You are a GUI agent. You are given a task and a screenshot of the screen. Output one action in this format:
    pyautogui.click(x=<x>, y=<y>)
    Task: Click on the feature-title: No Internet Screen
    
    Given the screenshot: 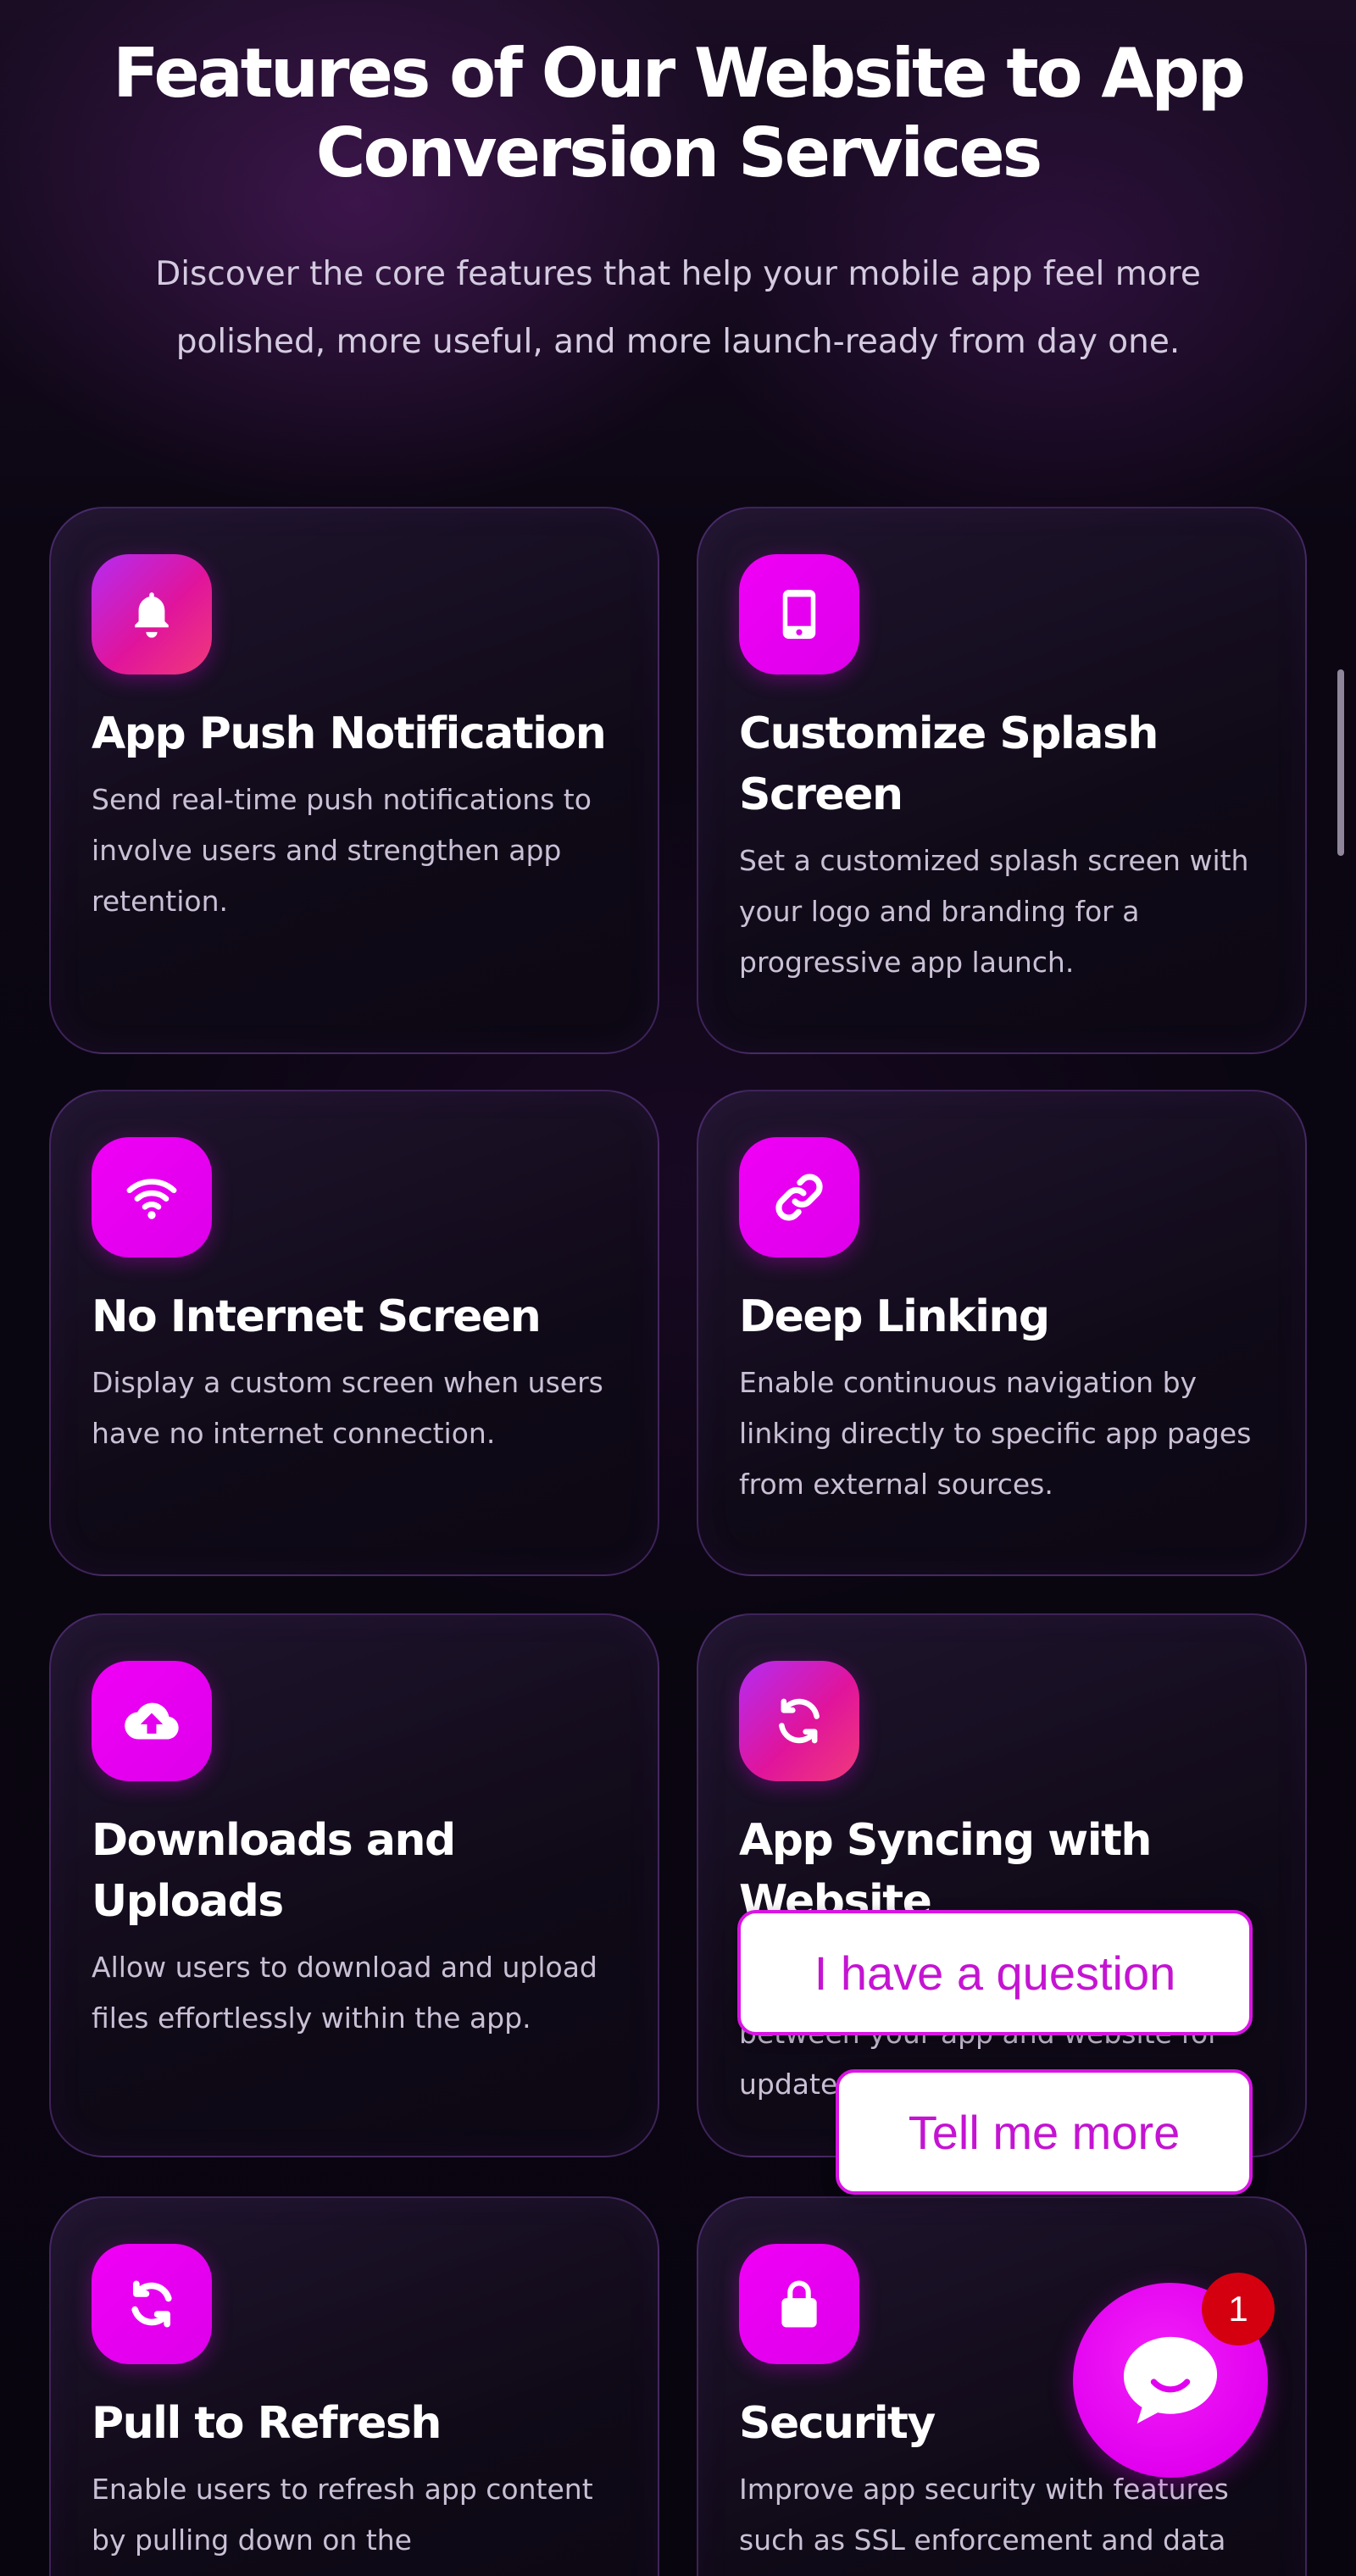 What is the action you would take?
    pyautogui.click(x=317, y=1316)
    